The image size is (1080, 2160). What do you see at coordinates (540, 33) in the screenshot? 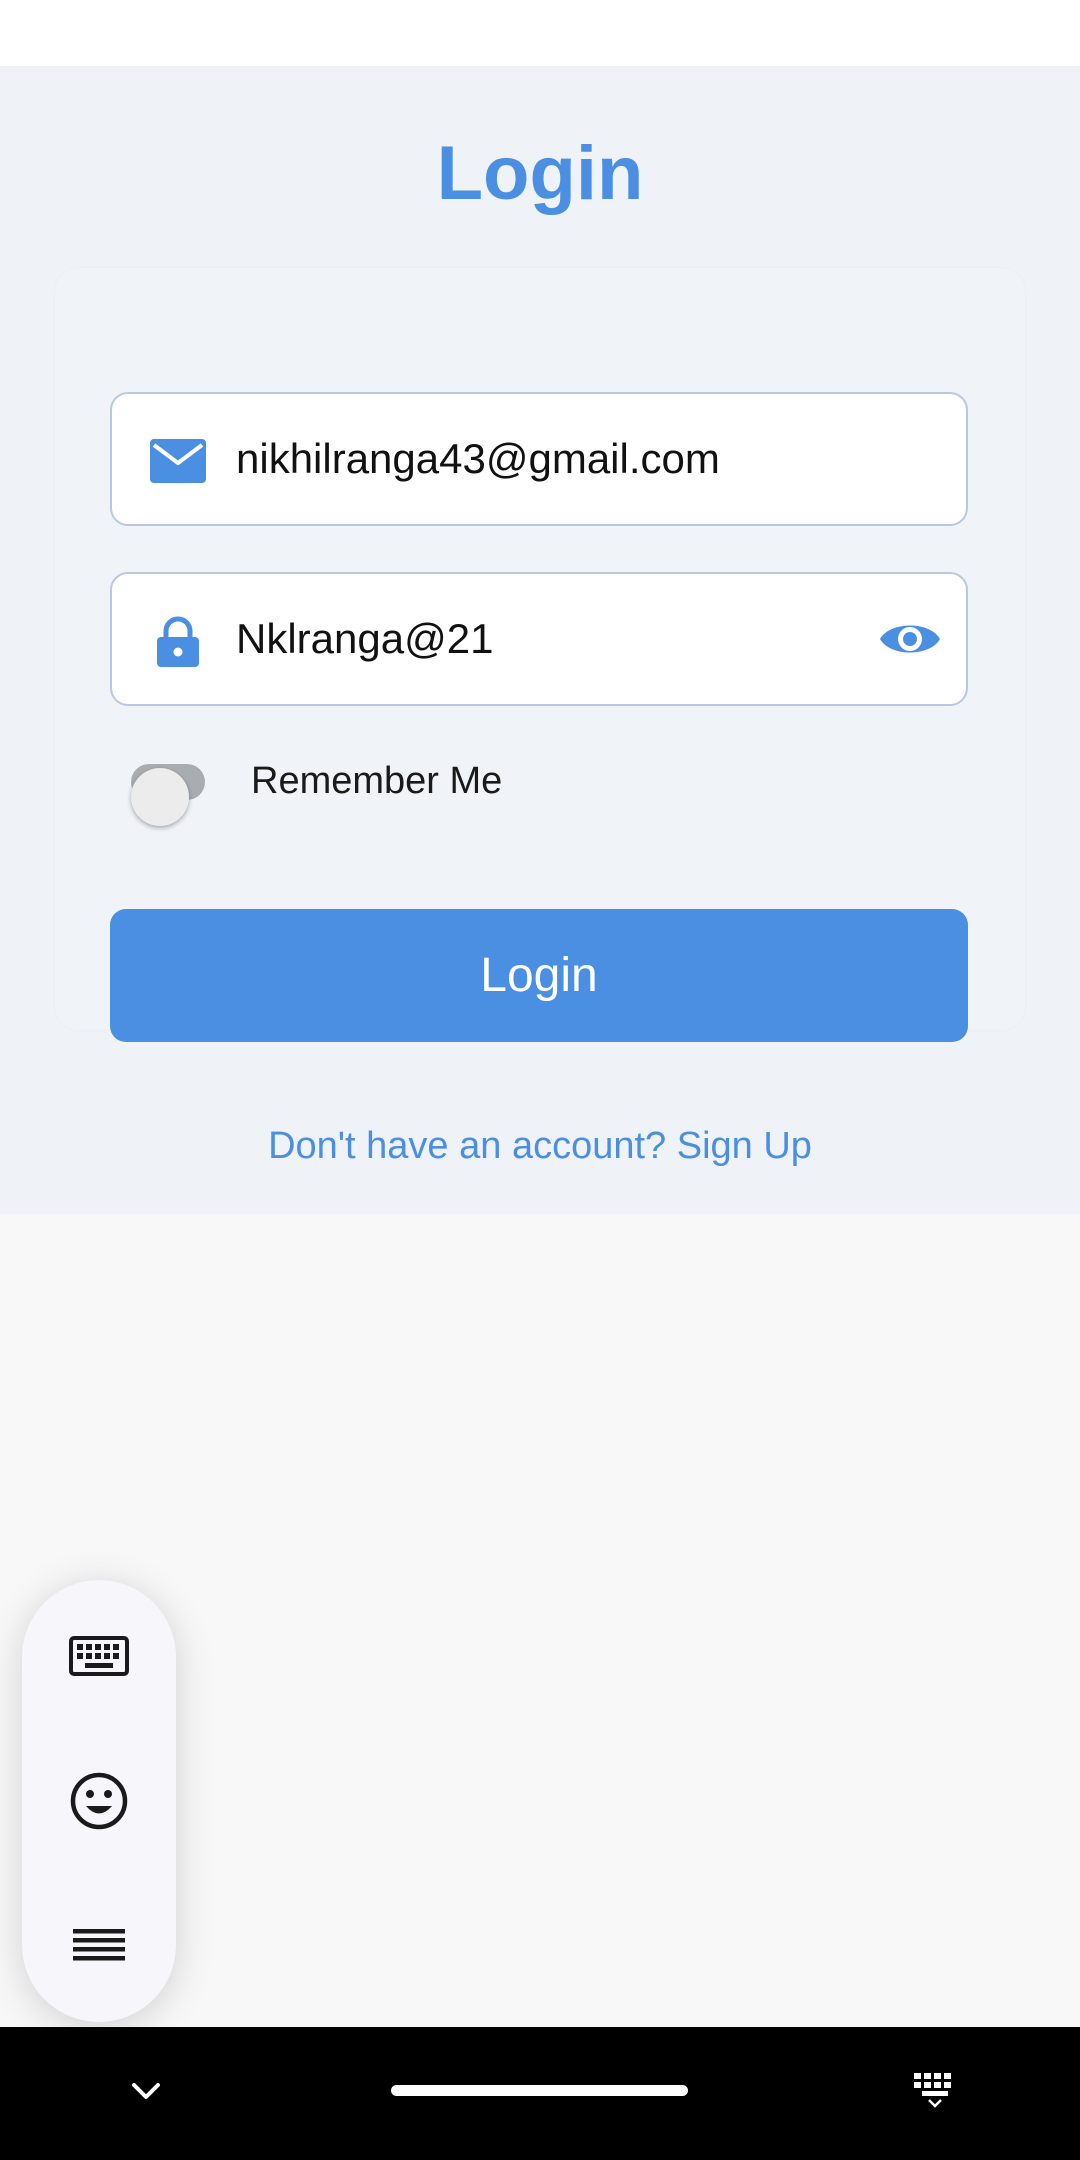
I see `status-bar` at bounding box center [540, 33].